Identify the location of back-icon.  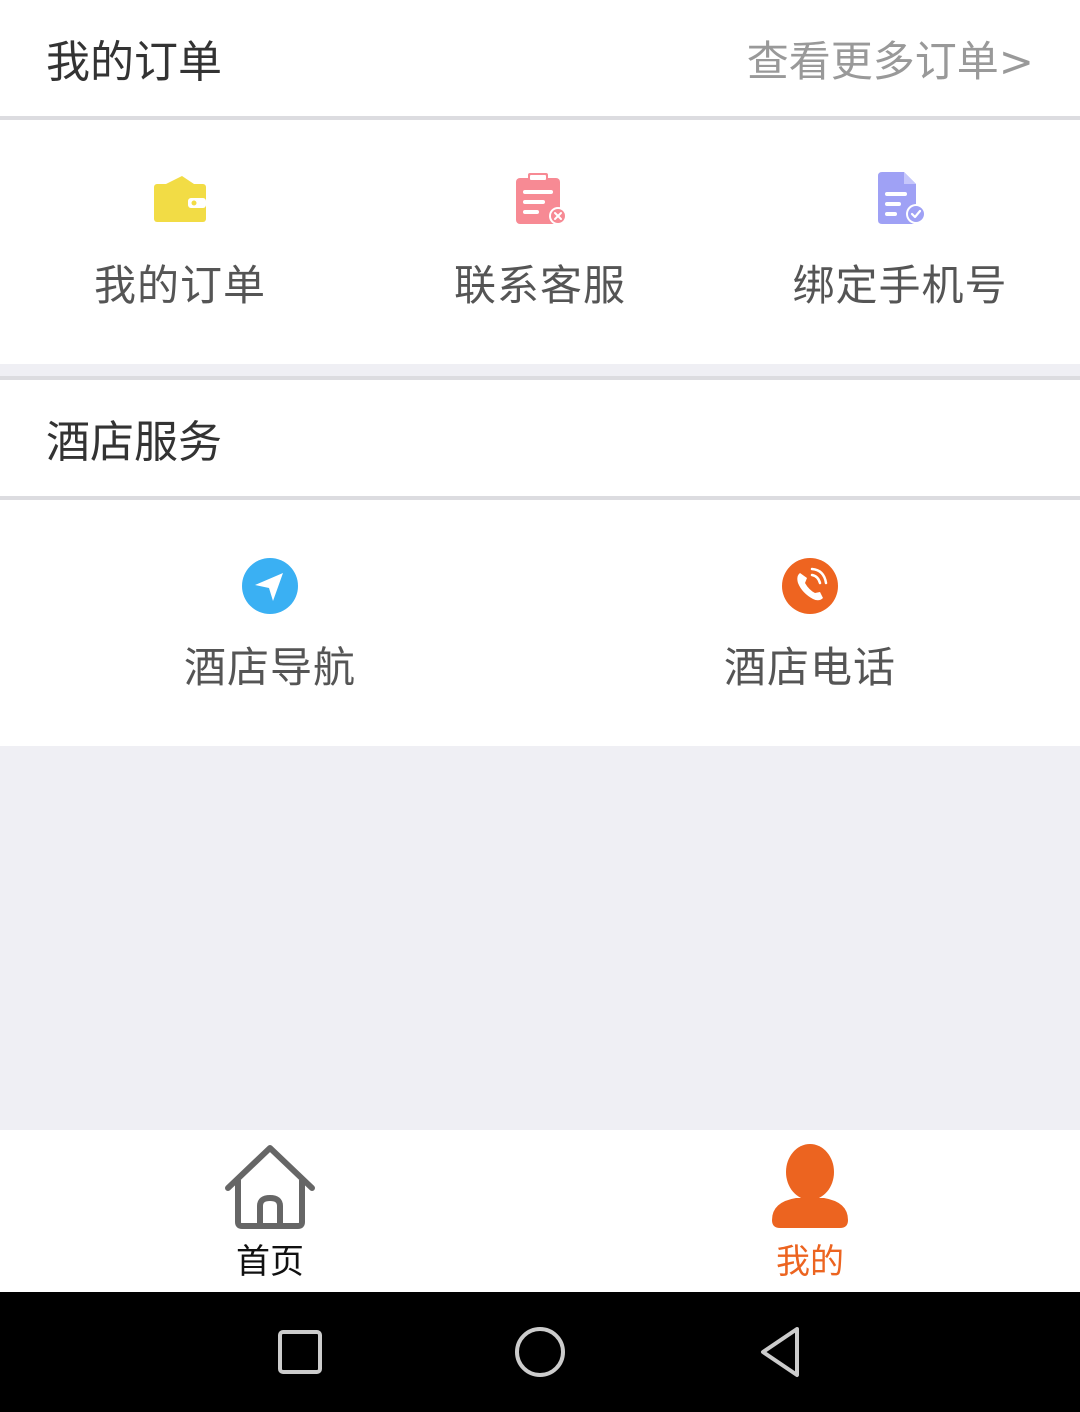
(780, 1352).